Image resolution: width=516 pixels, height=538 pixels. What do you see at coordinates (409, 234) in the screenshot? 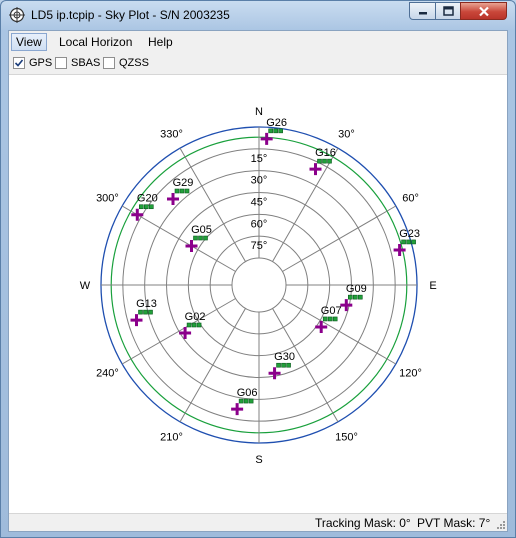
I see `satellite-label: G23` at bounding box center [409, 234].